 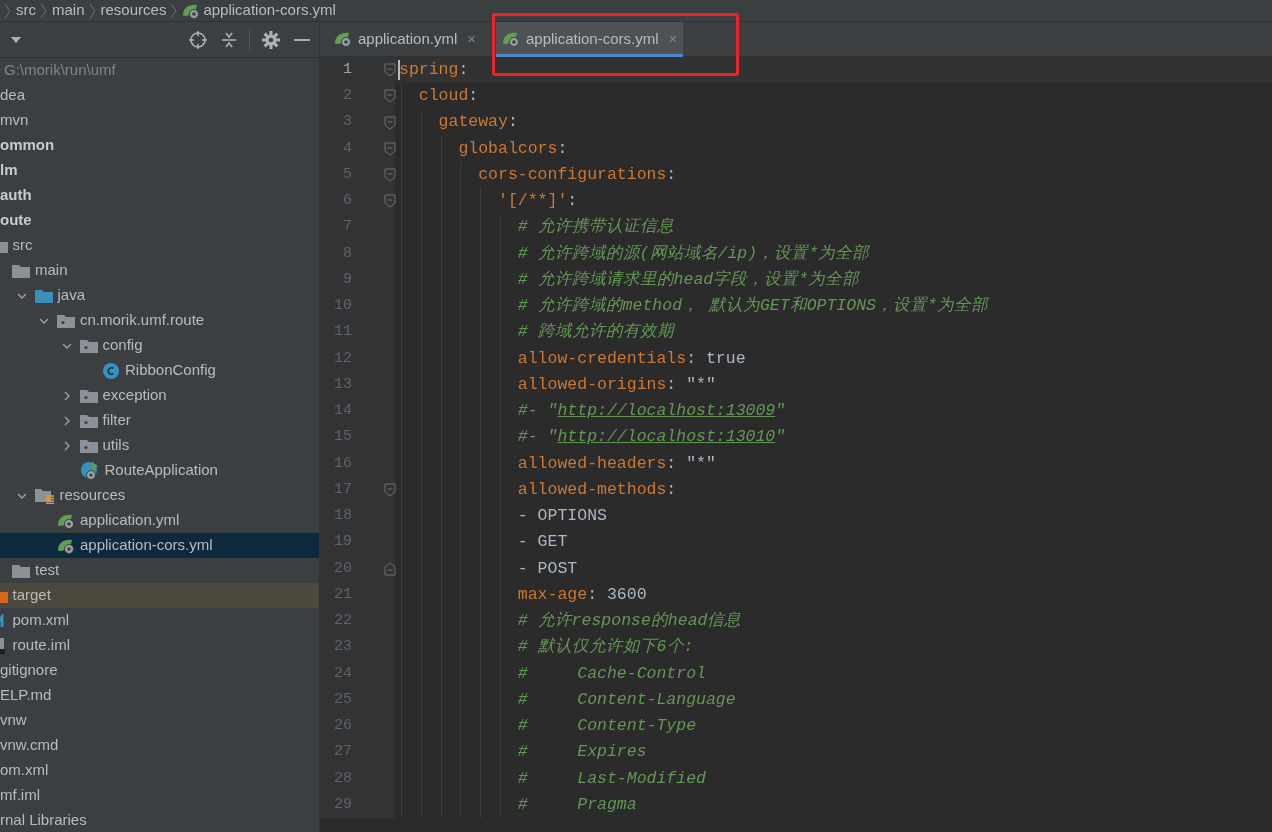 I want to click on tree-item: RouteApplication, so click(x=159, y=470).